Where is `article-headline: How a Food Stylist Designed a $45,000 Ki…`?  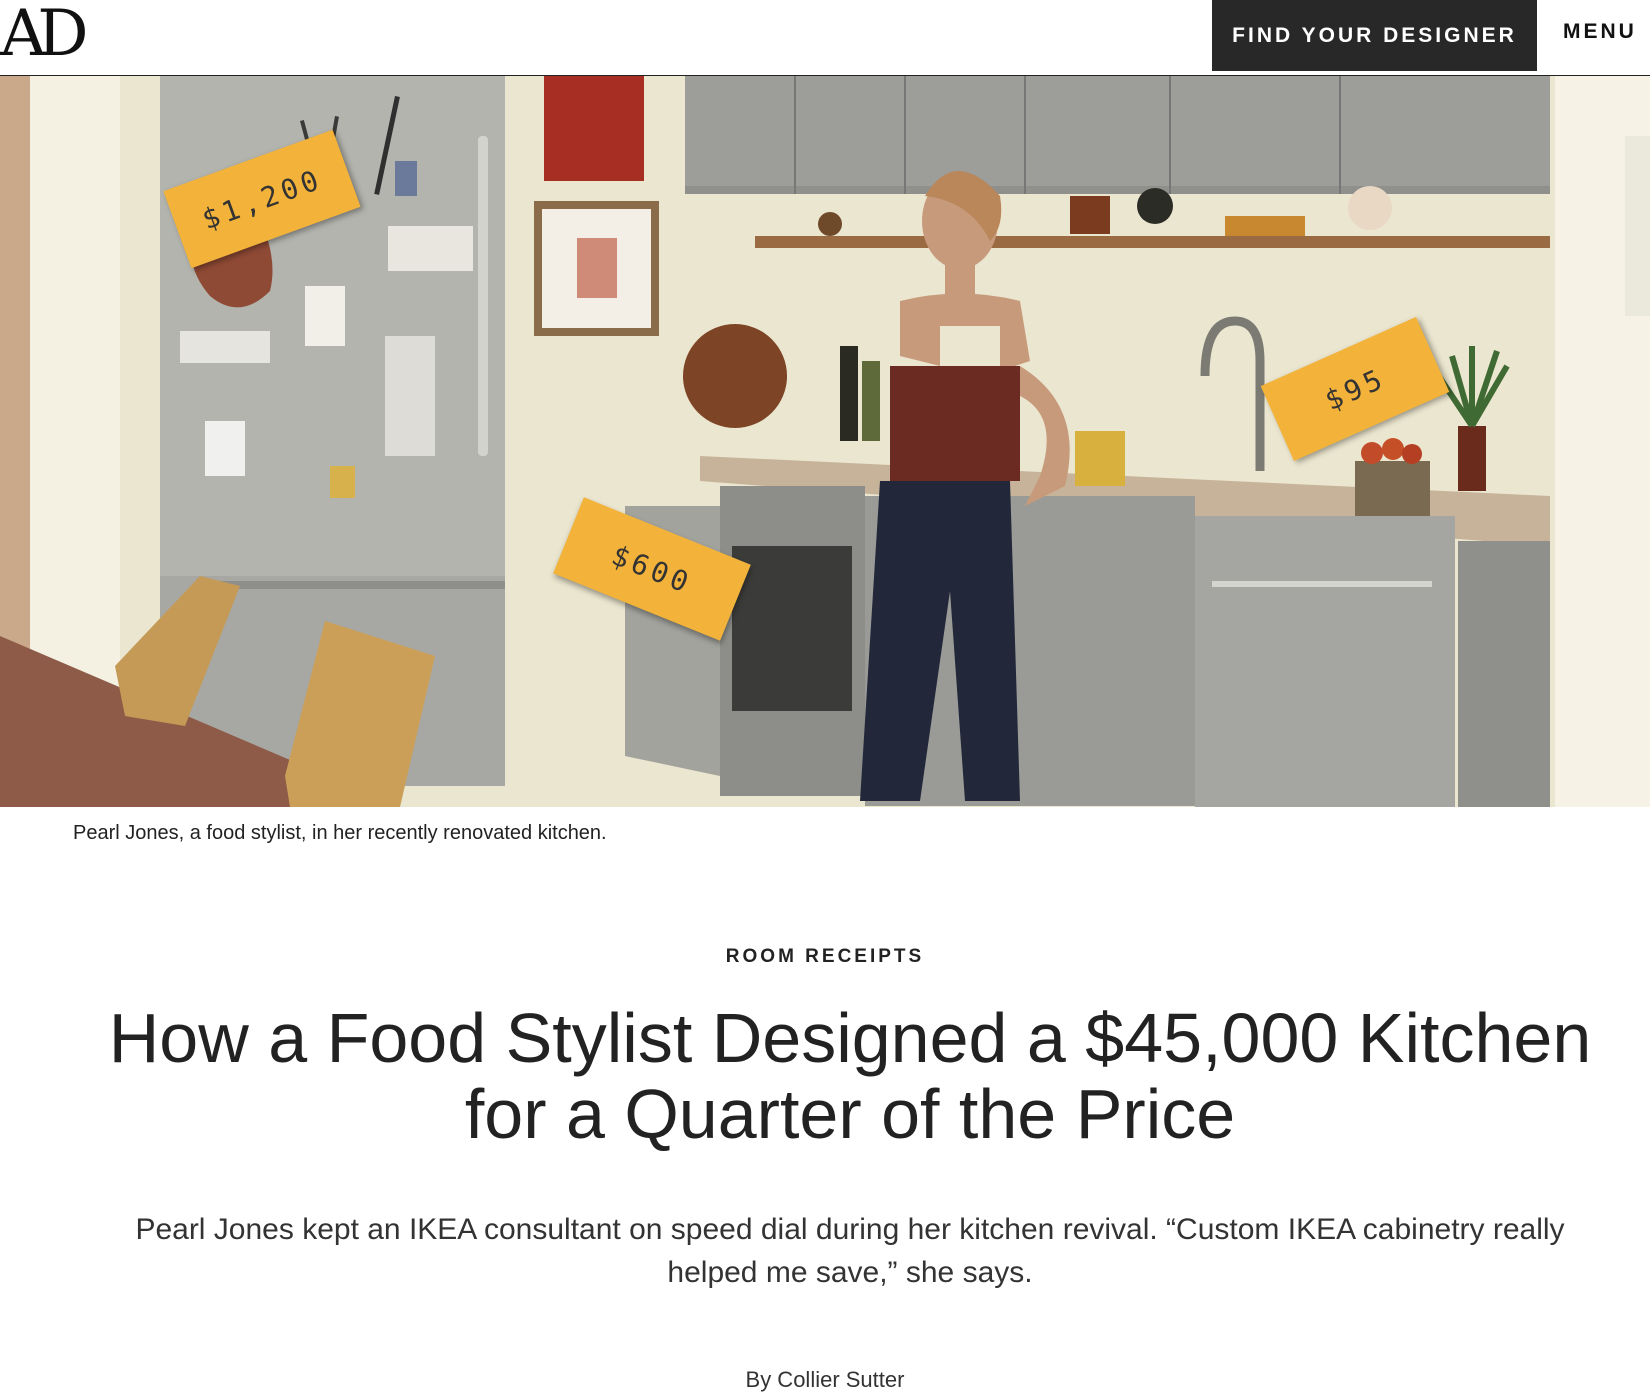 article-headline: How a Food Stylist Designed a $45,000 Ki… is located at coordinates (850, 1076).